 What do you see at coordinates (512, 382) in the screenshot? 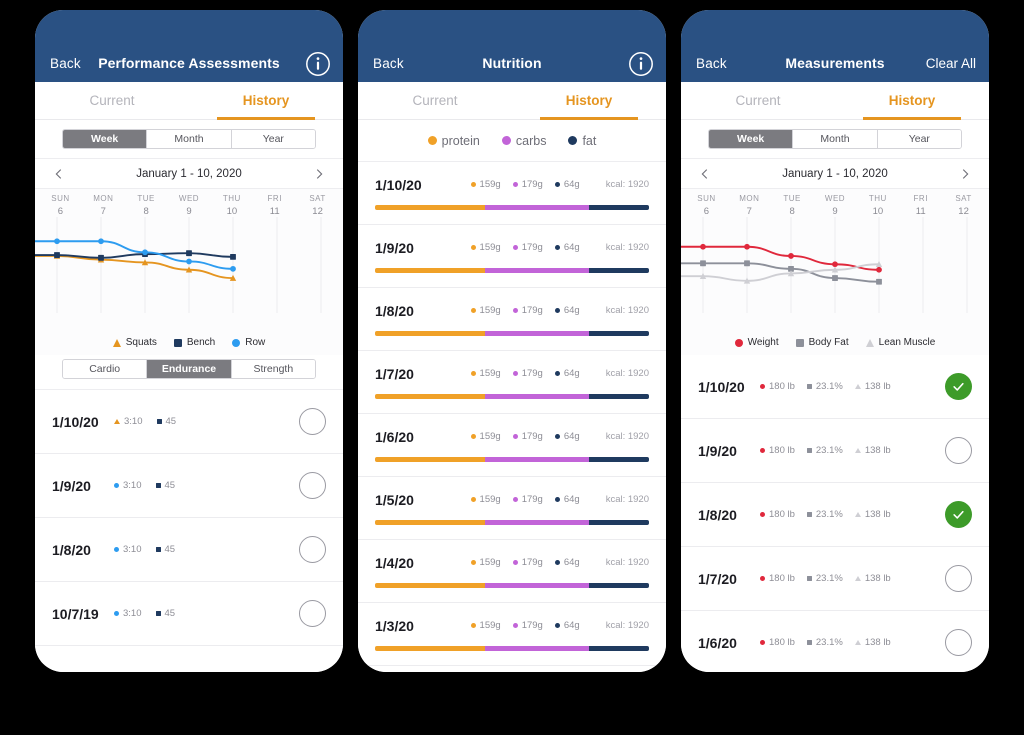
I see `table-row: 1/7/20 159g 179g 64g kcal: 1920` at bounding box center [512, 382].